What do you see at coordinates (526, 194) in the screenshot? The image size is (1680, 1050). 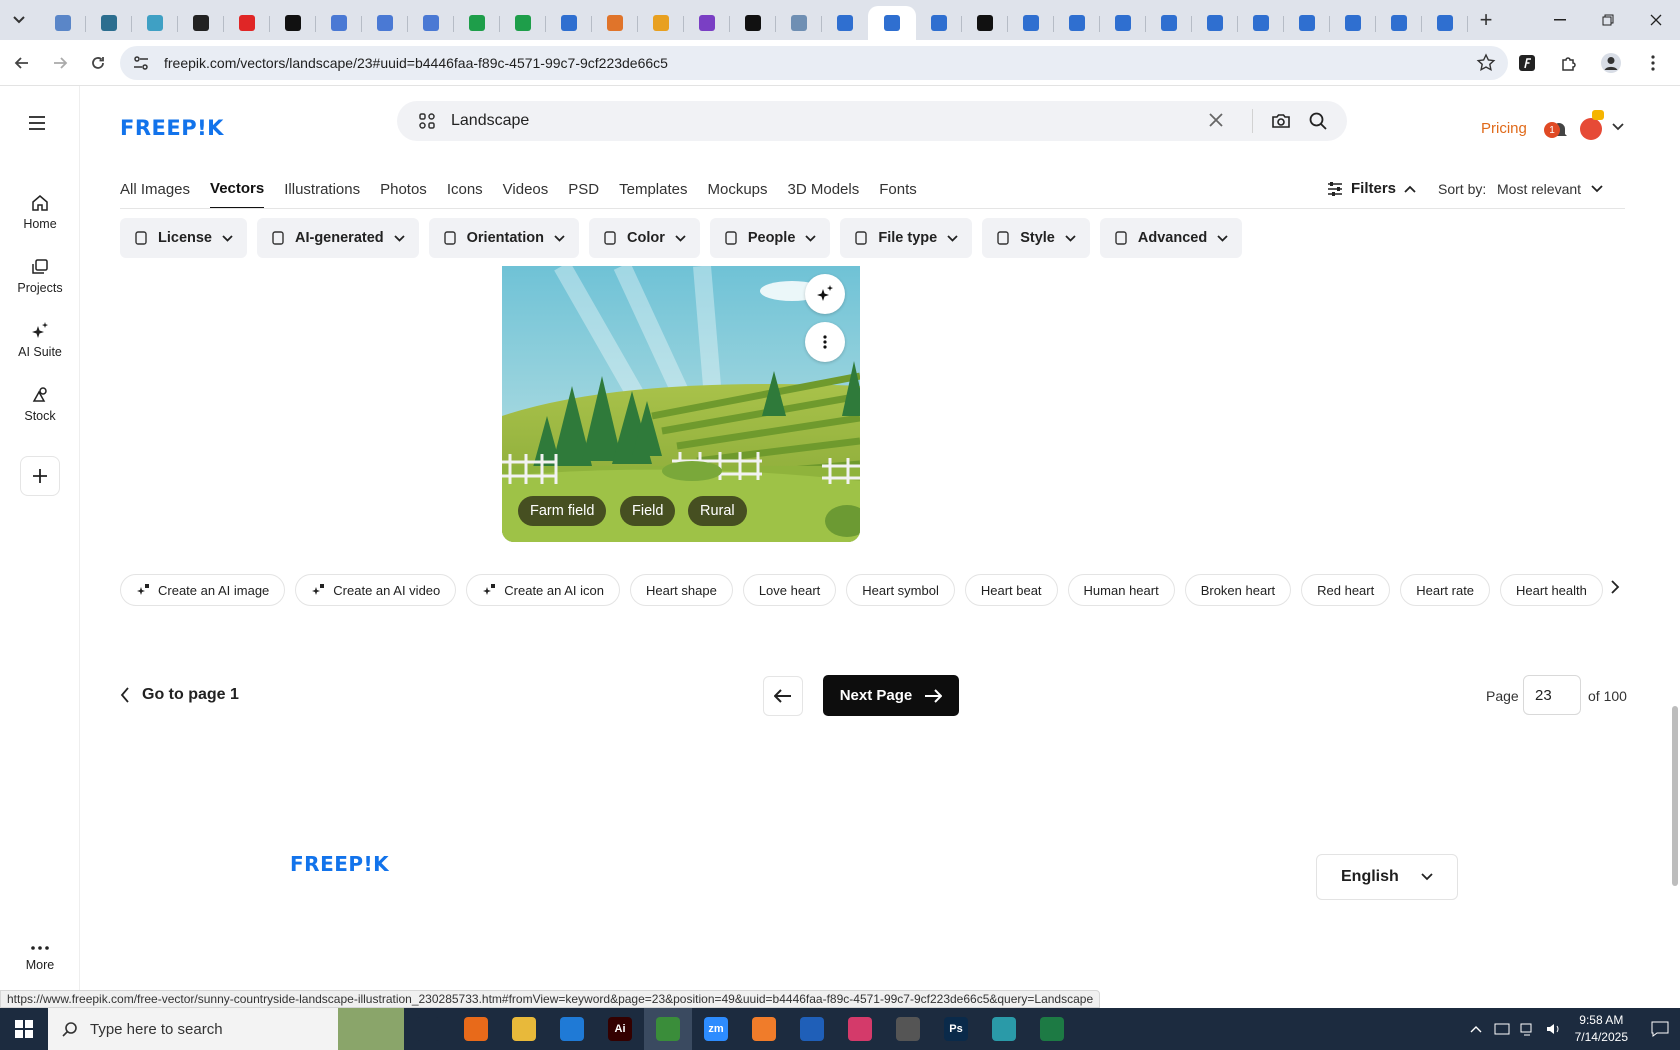 I see `tab-videos: Videos` at bounding box center [526, 194].